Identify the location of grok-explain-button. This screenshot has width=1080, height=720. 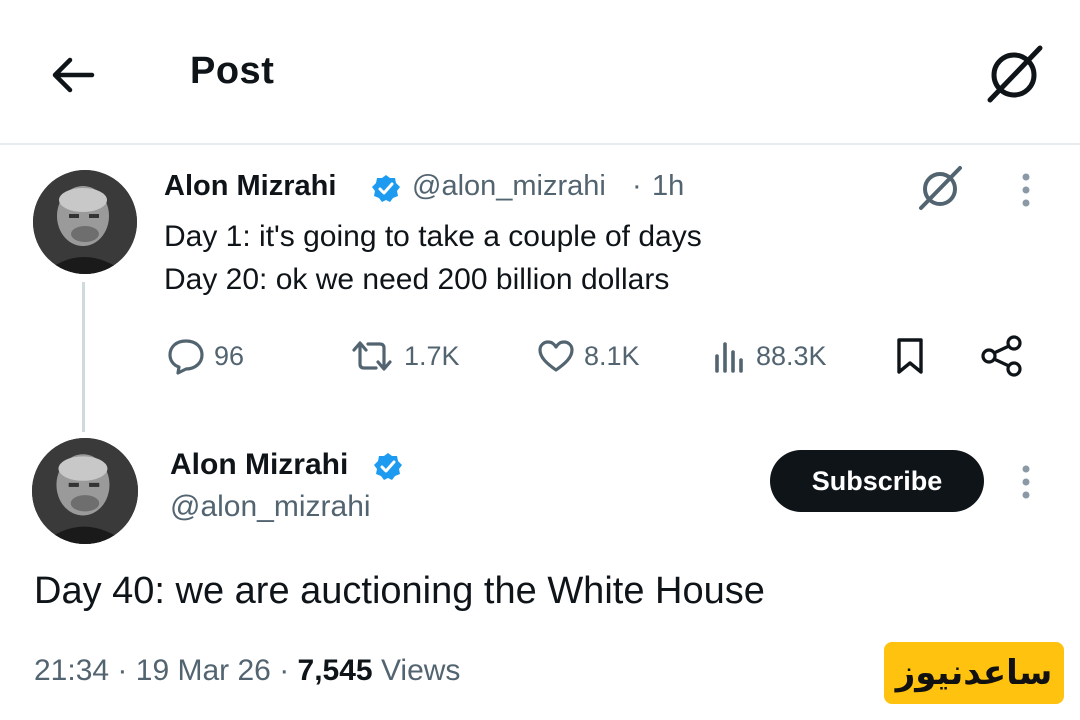
(940, 188).